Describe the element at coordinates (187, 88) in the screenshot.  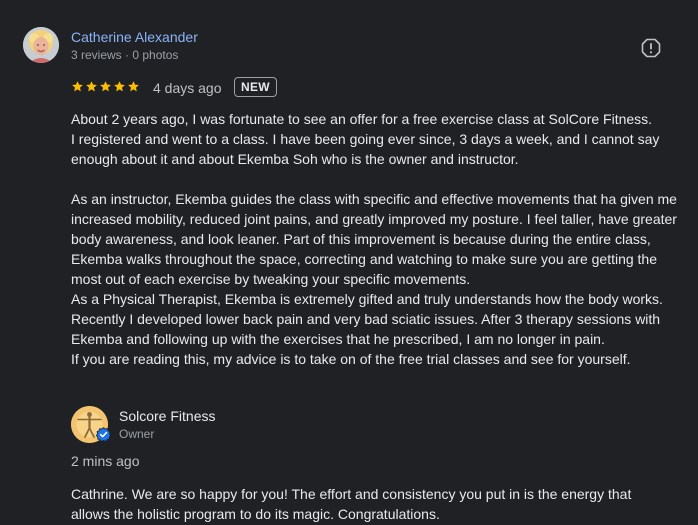
I see `review-date: 4 days ago` at that location.